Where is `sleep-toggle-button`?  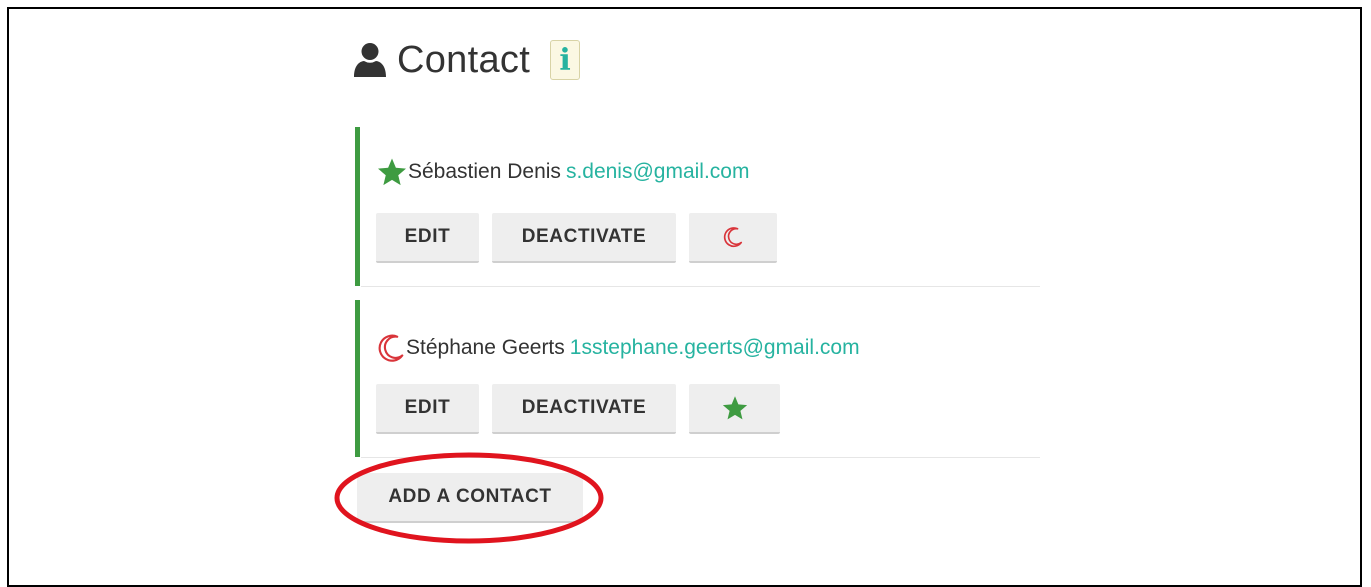 sleep-toggle-button is located at coordinates (733, 238).